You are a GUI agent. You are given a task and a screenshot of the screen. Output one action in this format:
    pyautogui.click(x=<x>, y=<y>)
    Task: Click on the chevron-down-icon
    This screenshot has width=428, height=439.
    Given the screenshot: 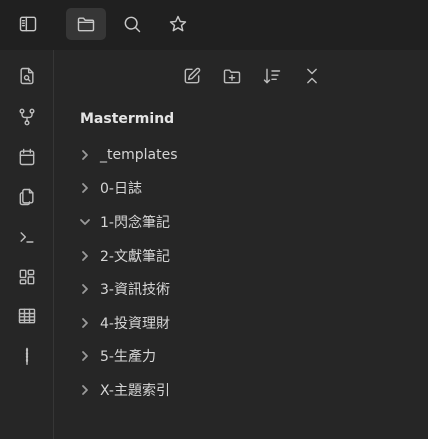 What is the action you would take?
    pyautogui.click(x=85, y=222)
    